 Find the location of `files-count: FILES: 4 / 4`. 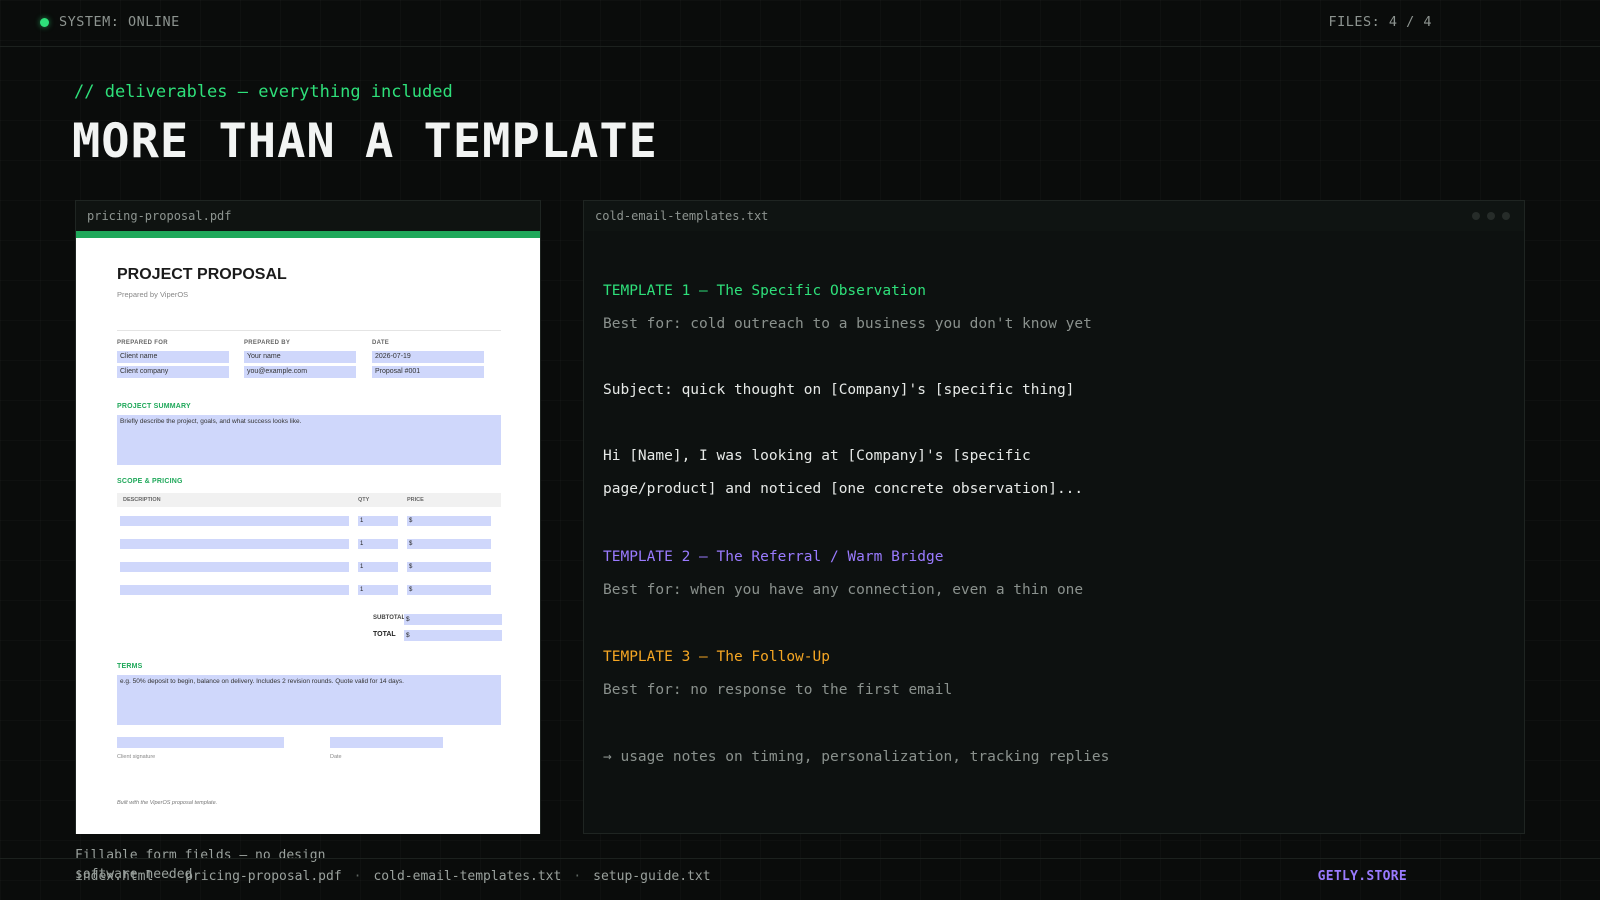

files-count: FILES: 4 / 4 is located at coordinates (1380, 22).